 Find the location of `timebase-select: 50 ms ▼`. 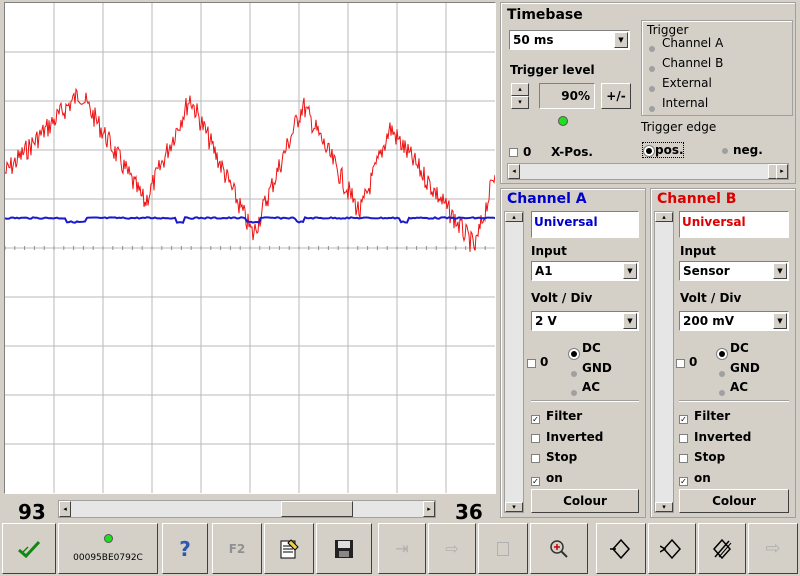

timebase-select: 50 ms ▼ is located at coordinates (569, 40).